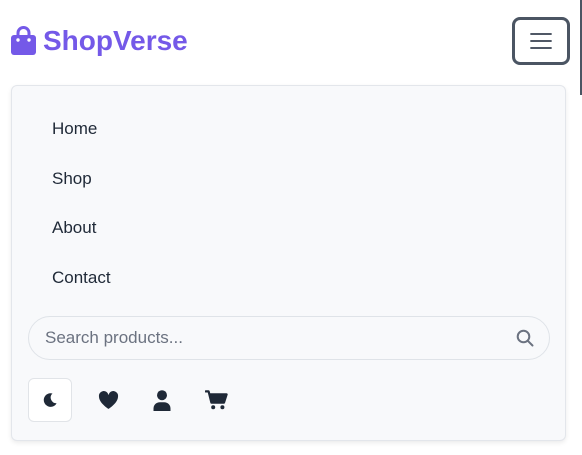  Describe the element at coordinates (525, 338) in the screenshot. I see `search-icon` at that location.